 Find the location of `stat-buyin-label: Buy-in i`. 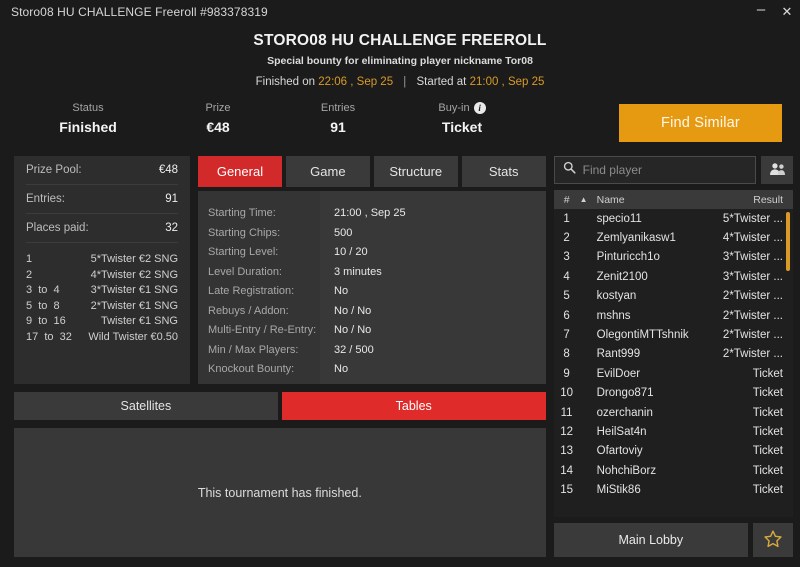

stat-buyin-label: Buy-in i is located at coordinates (462, 108).